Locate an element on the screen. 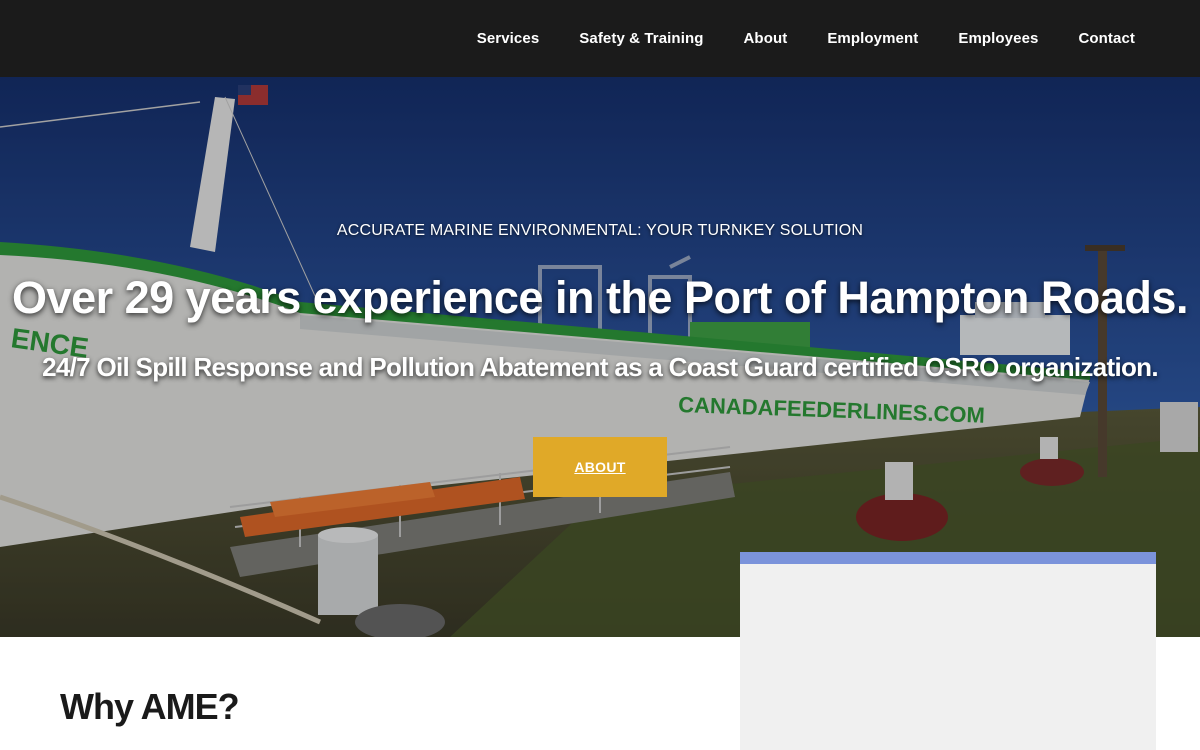 The width and height of the screenshot is (1200, 750). nav-safety-training: Safety & Training is located at coordinates (641, 38).